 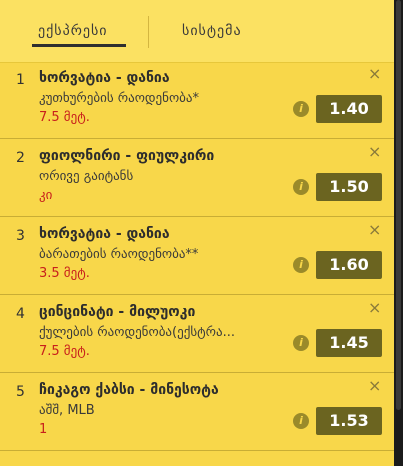 I want to click on bet-number: 3, so click(x=20, y=236).